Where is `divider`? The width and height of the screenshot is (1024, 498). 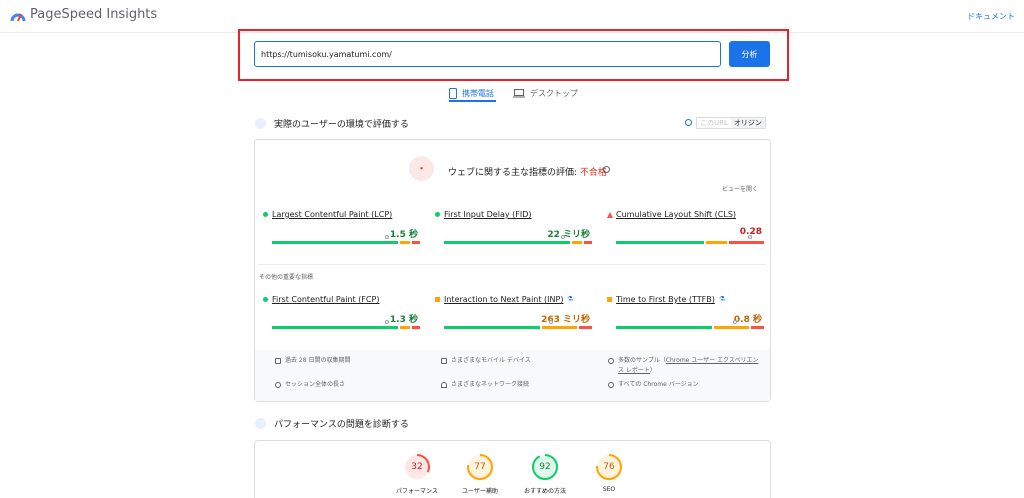 divider is located at coordinates (512, 264).